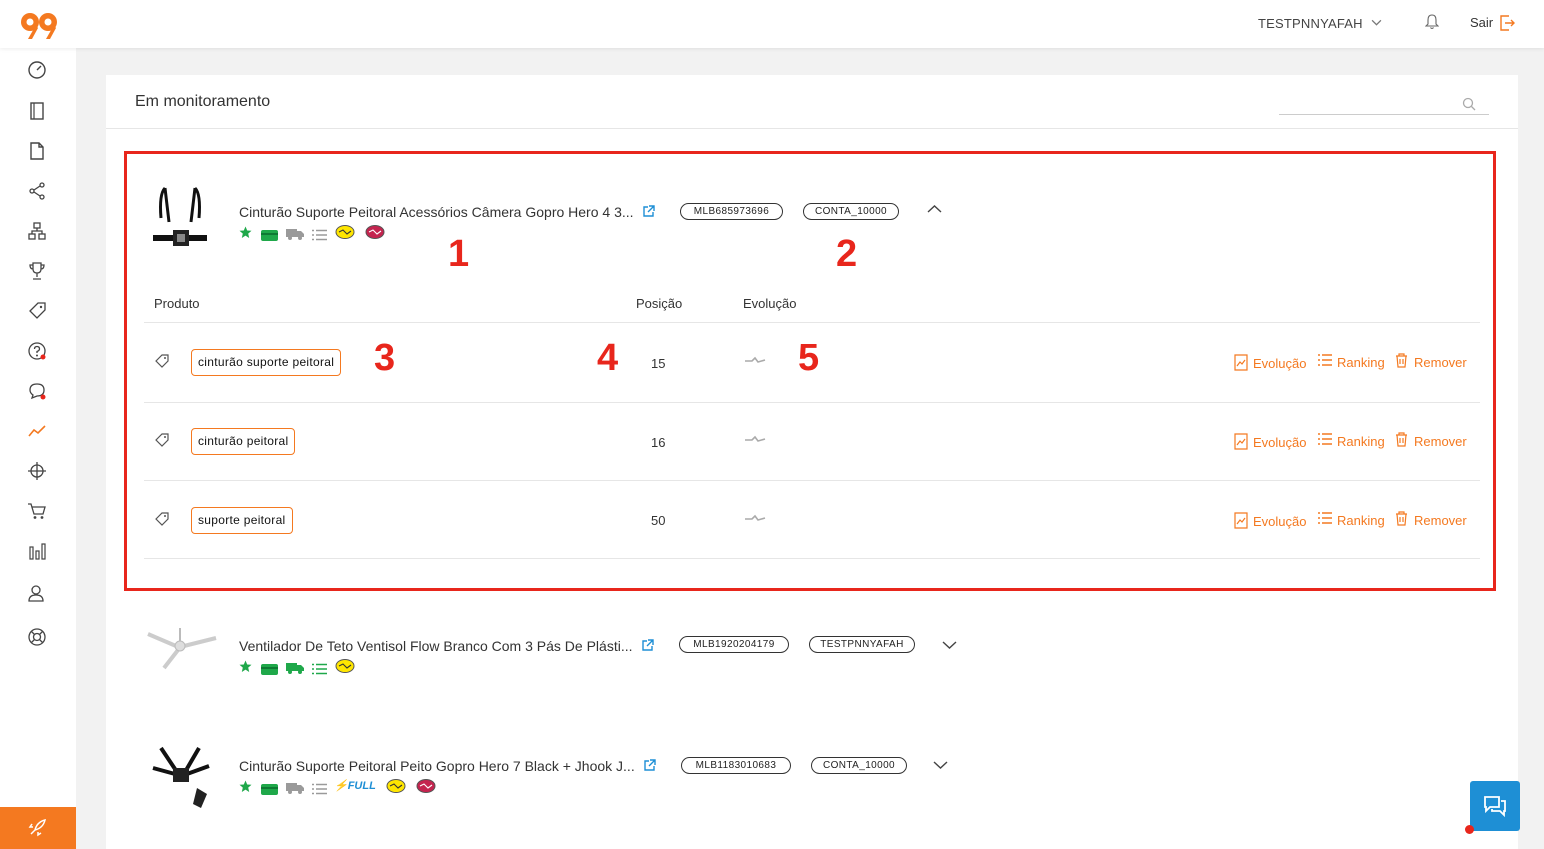 The height and width of the screenshot is (849, 1544). I want to click on full-badge: ⚡FULL, so click(355, 785).